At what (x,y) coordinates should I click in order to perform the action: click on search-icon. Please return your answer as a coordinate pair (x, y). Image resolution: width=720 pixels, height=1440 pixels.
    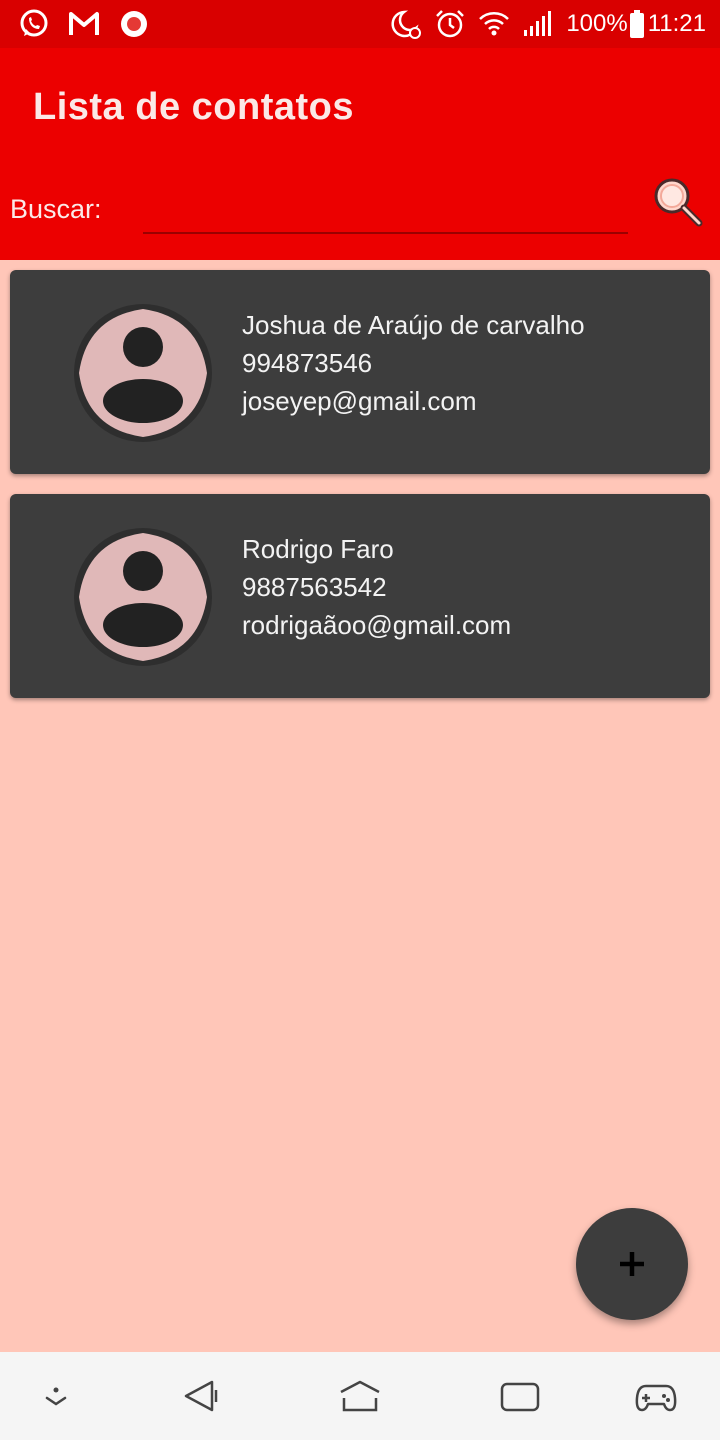
    Looking at the image, I should click on (678, 202).